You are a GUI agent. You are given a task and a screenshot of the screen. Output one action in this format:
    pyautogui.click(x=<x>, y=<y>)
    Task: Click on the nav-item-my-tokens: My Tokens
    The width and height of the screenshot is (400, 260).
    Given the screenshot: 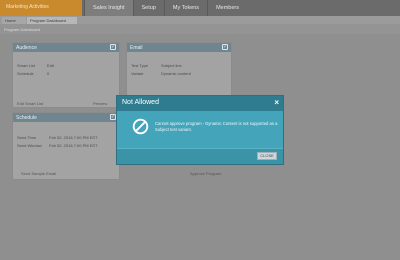 What is the action you would take?
    pyautogui.click(x=185, y=8)
    